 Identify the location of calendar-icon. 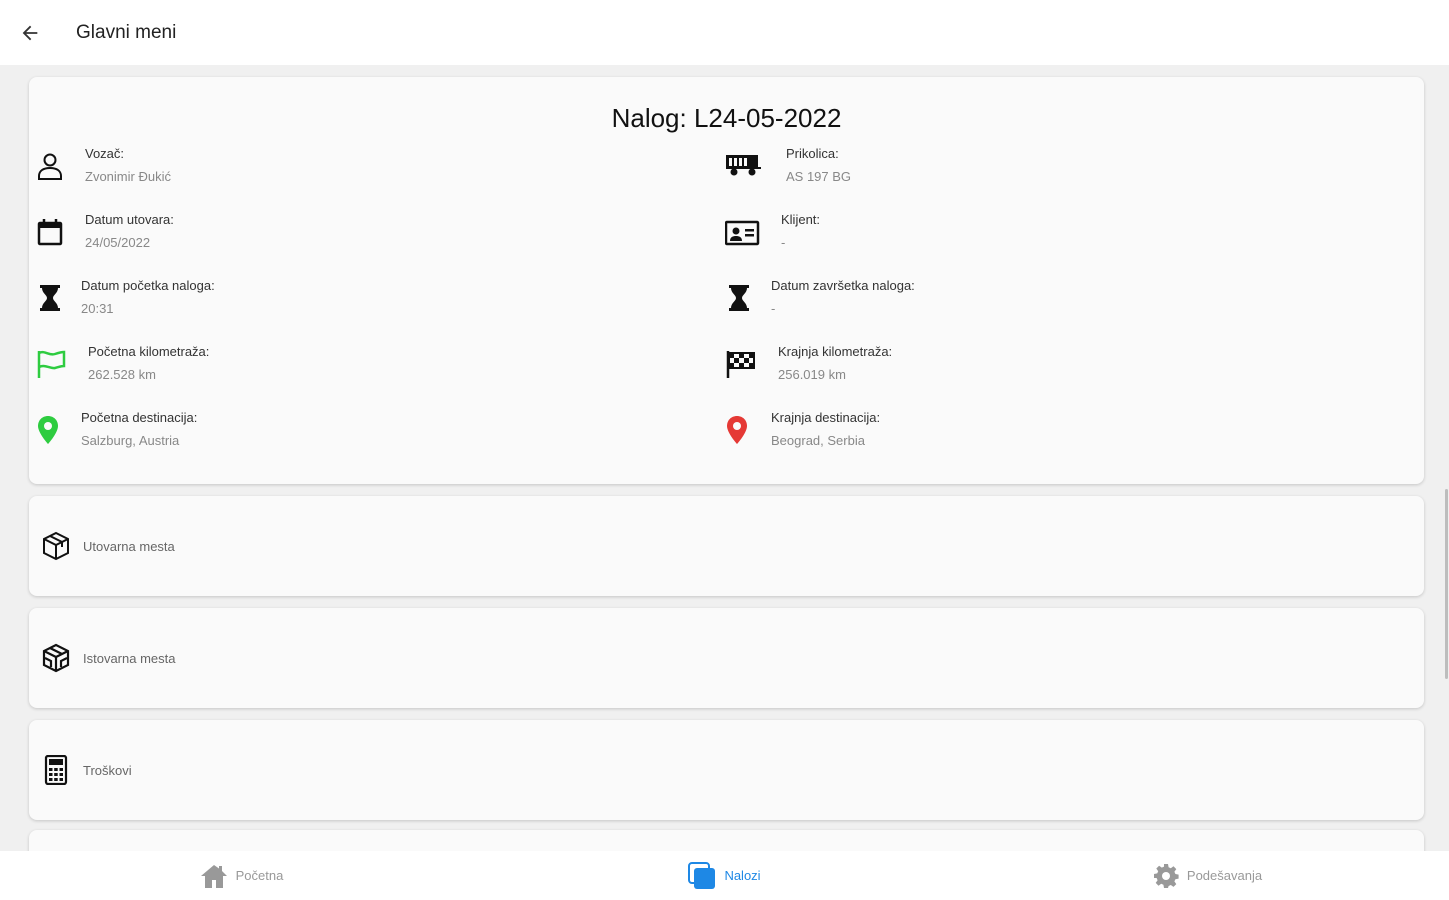
(50, 232).